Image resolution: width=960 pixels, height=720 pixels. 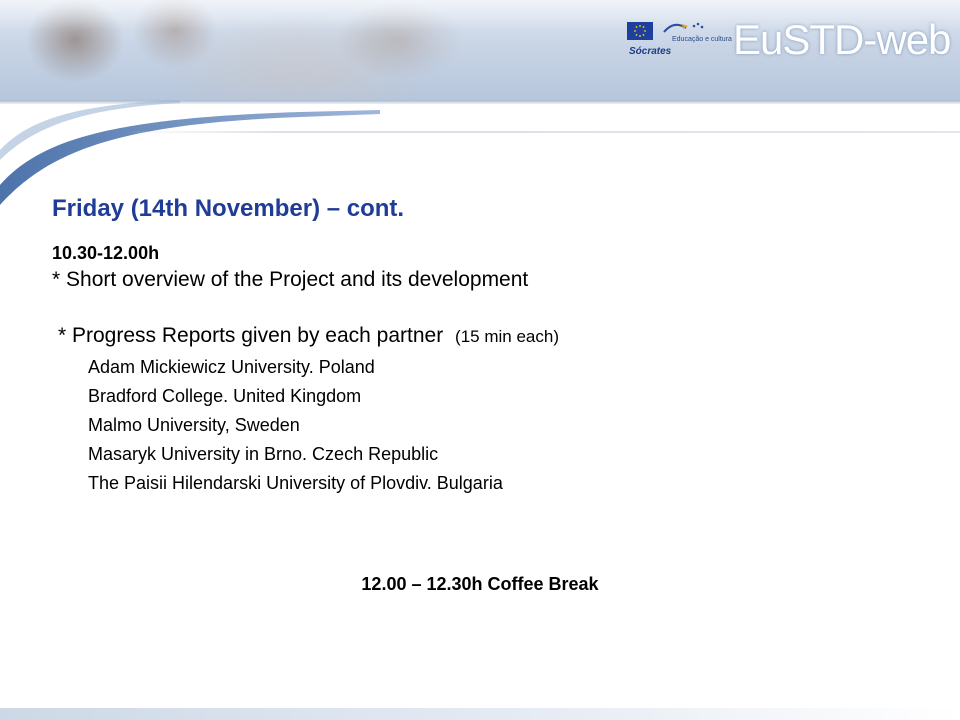 I want to click on slide-heading: Friday (14th November) – cont., so click(x=228, y=208).